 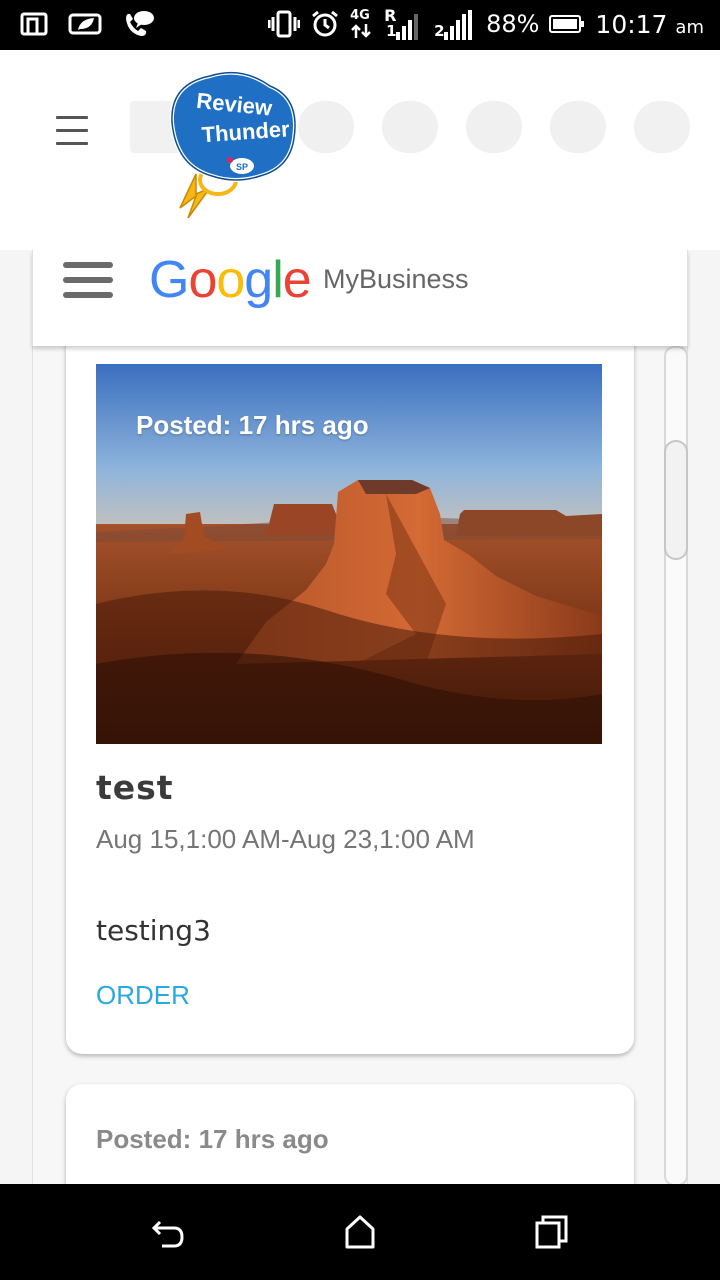 I want to click on status-bar: 4G R 1 2 88% 10:17 am, so click(x=360, y=25).